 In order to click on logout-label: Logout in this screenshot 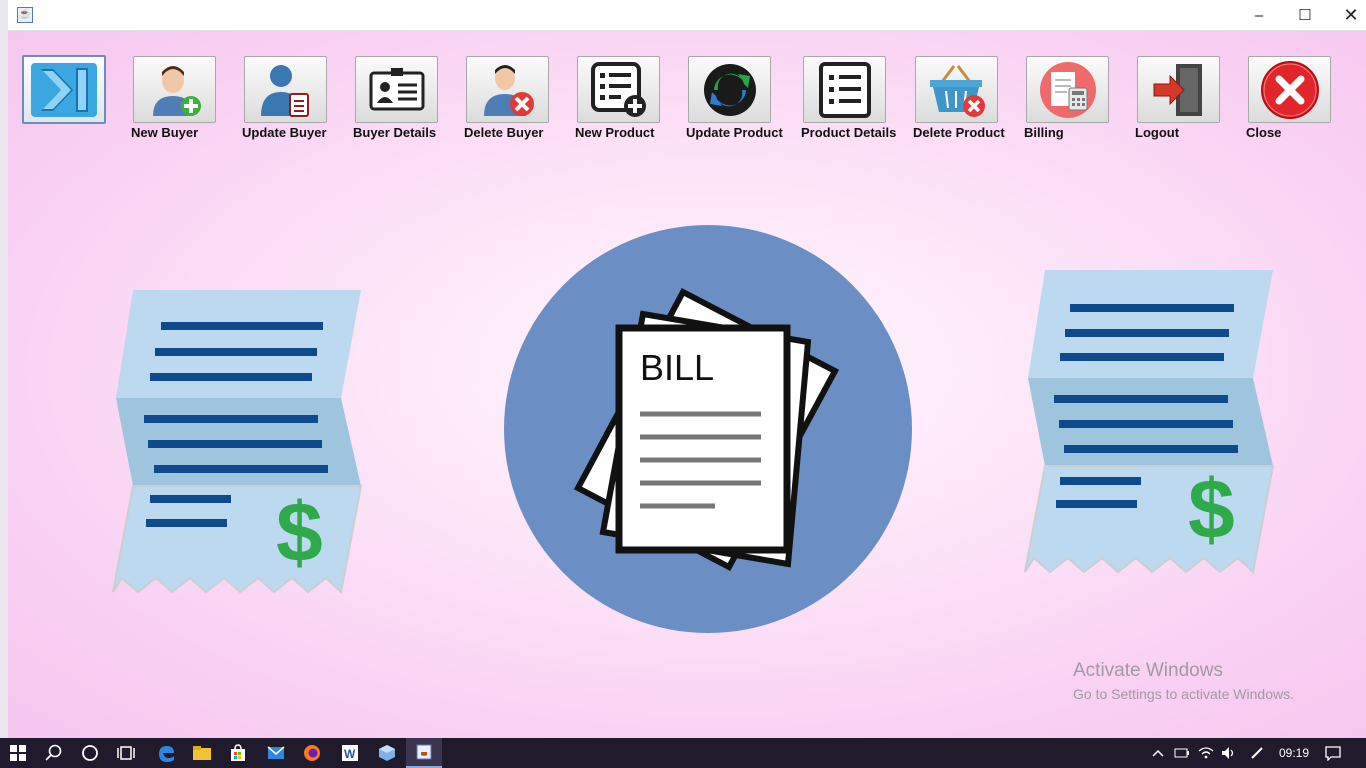, I will do `click(1157, 132)`.